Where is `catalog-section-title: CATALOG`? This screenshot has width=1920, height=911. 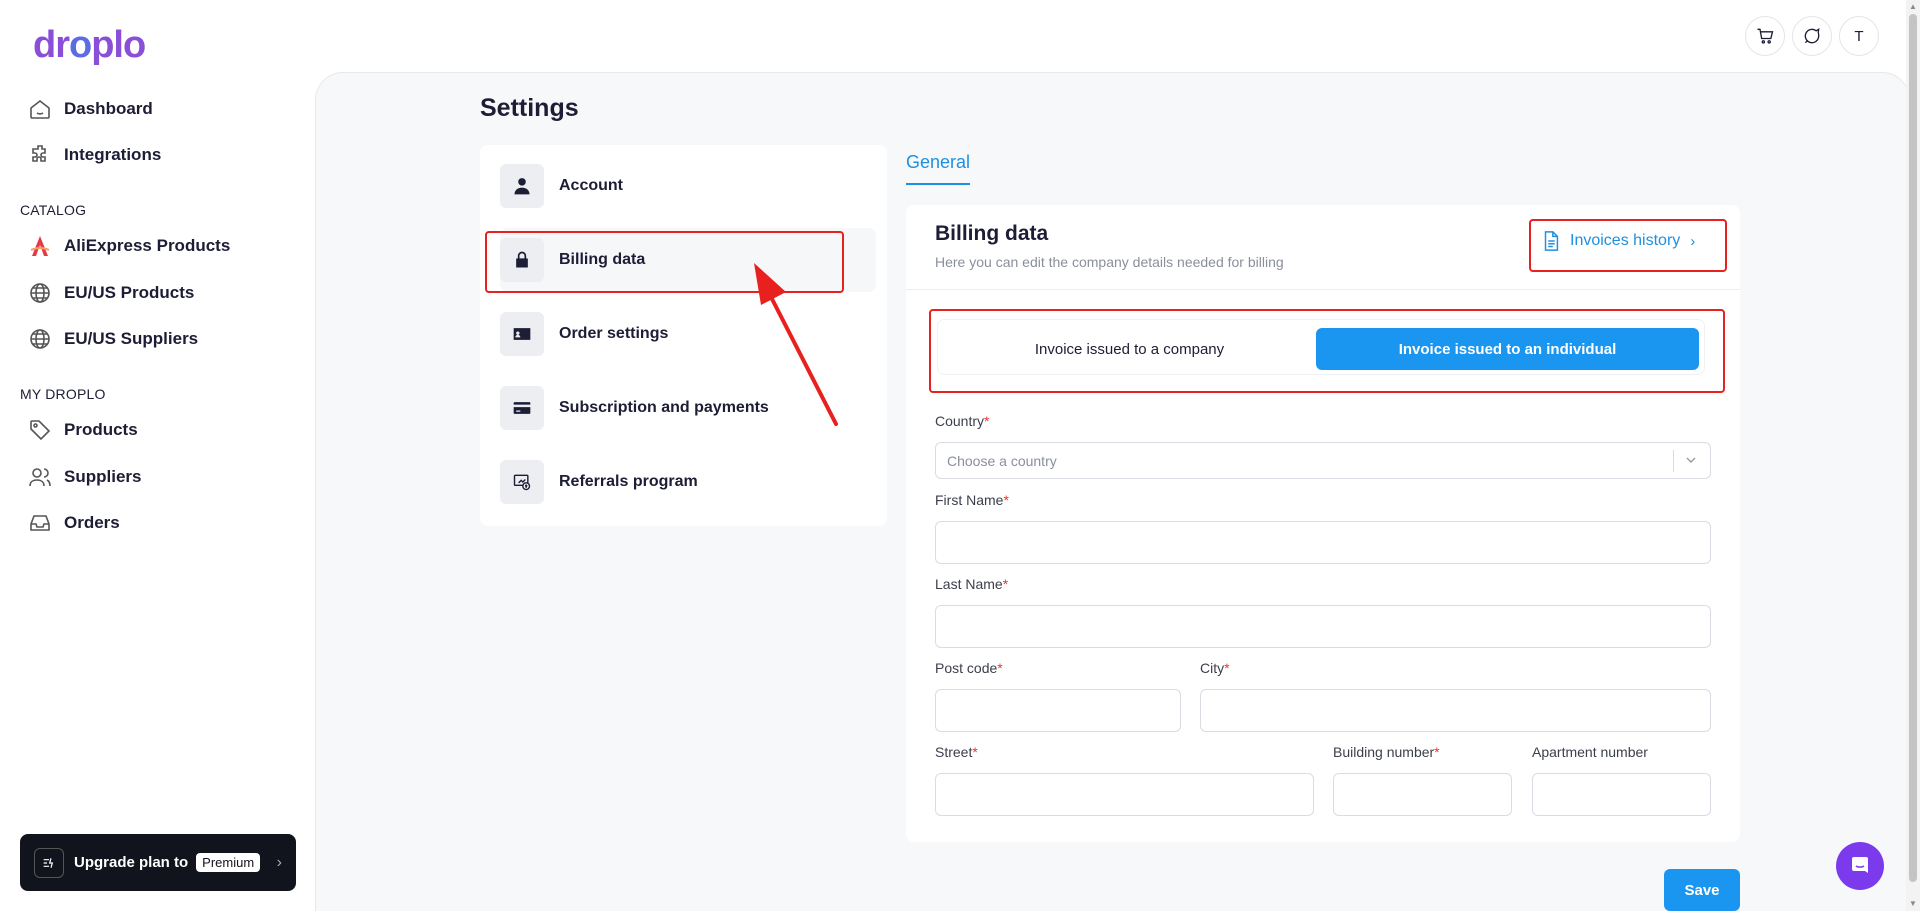
catalog-section-title: CATALOG is located at coordinates (53, 210).